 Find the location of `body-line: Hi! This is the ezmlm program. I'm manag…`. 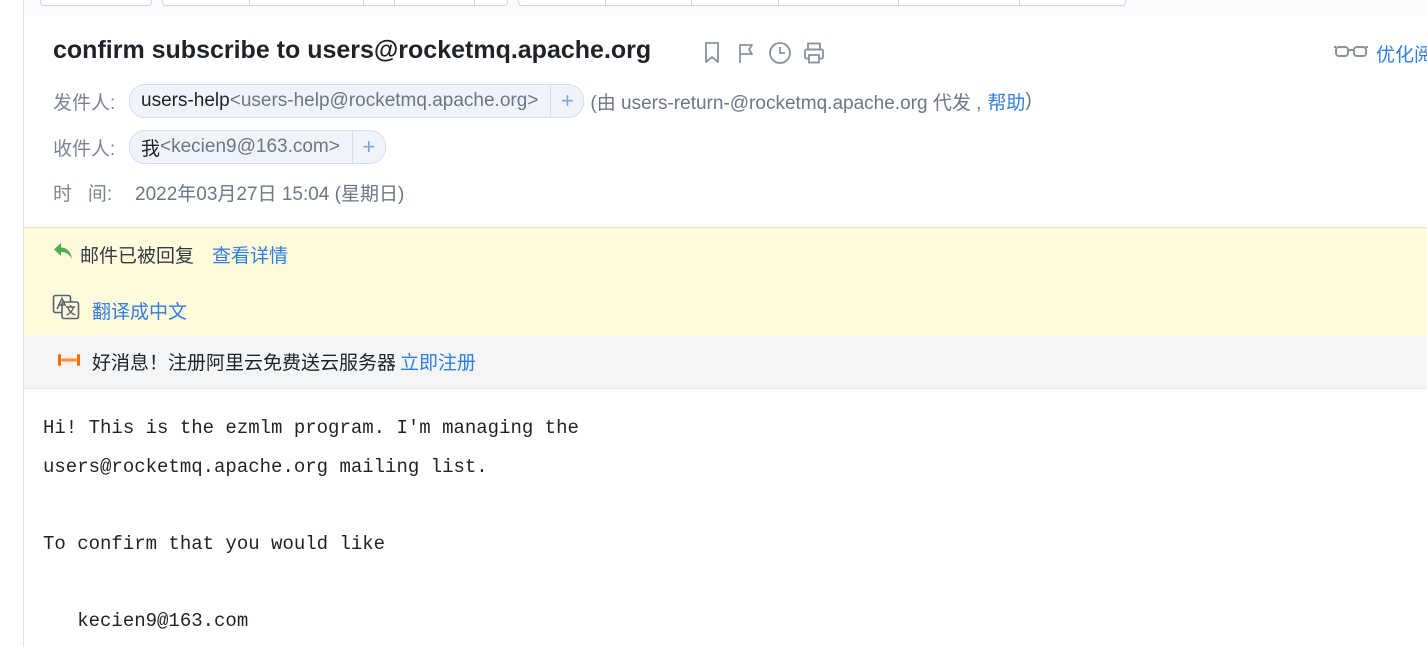

body-line: Hi! This is the ezmlm program. I'm manag… is located at coordinates (311, 428).